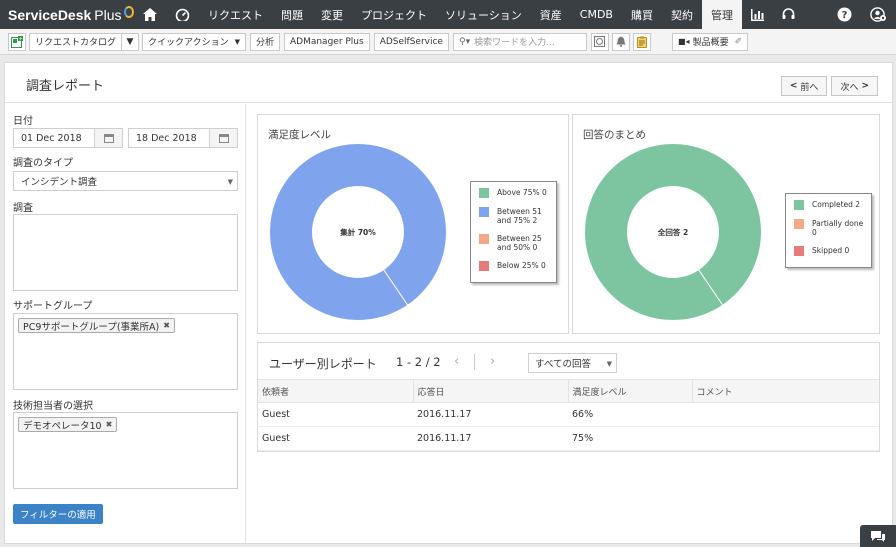  What do you see at coordinates (76, 41) in the screenshot?
I see `request-catalog-button: リクエストカタログ` at bounding box center [76, 41].